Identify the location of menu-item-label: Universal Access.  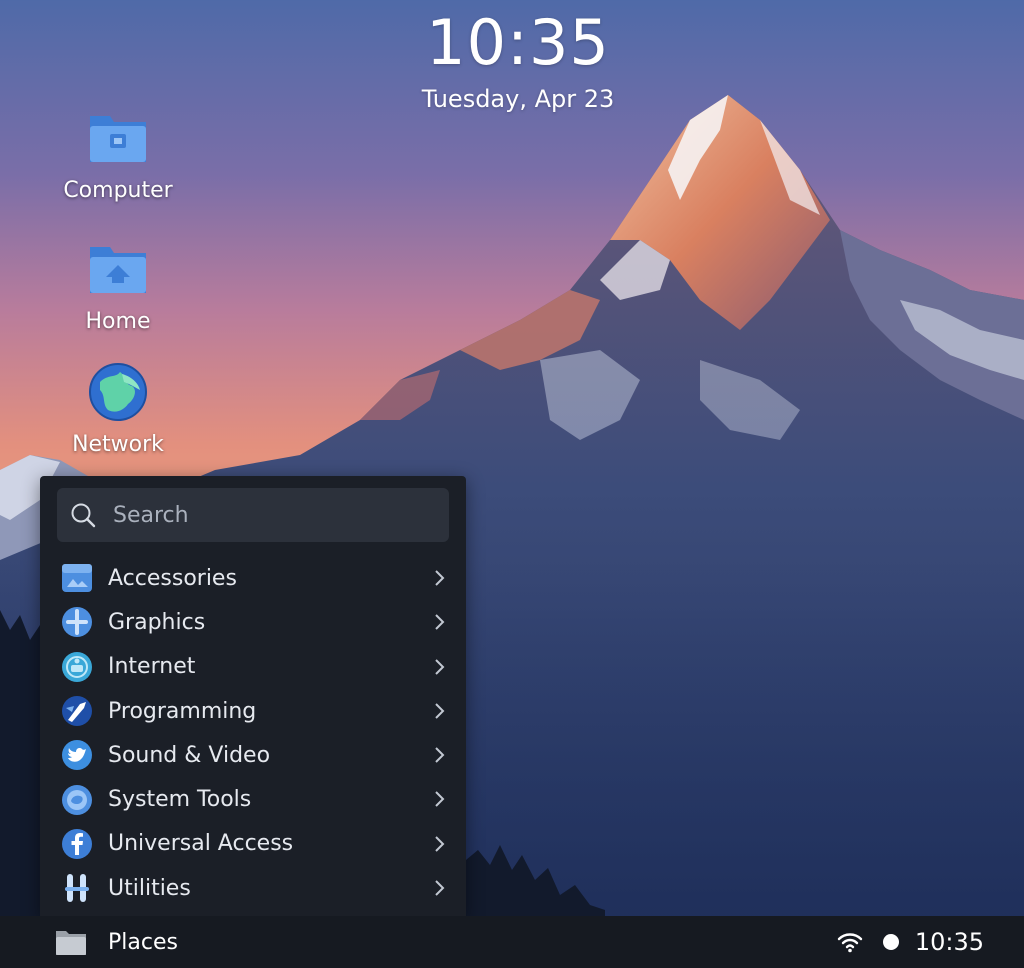
(201, 844).